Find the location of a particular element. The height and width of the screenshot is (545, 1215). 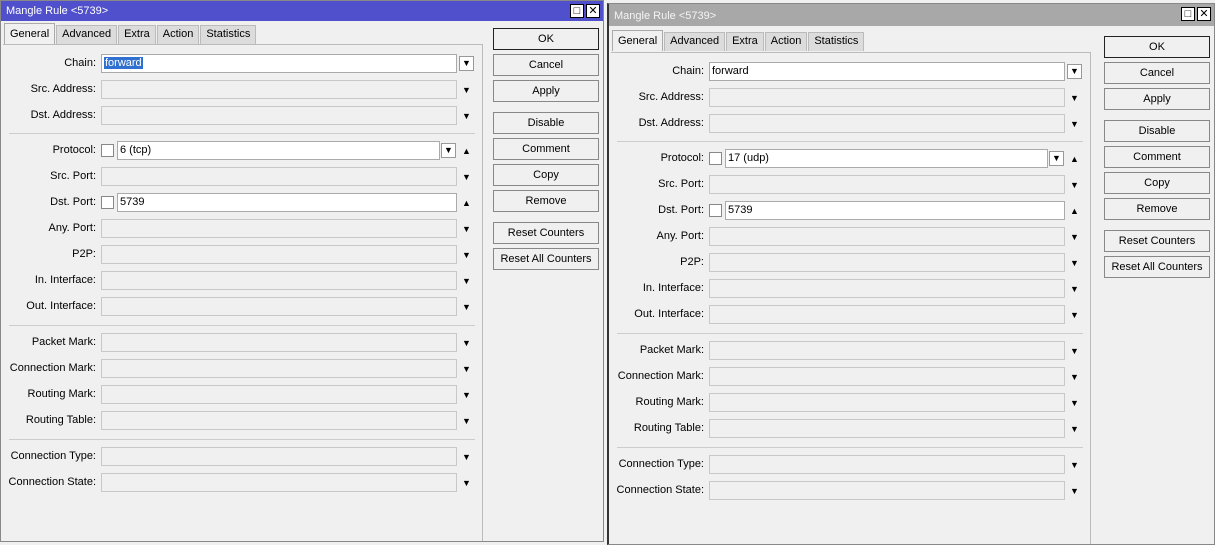

ok-button: OK is located at coordinates (1157, 47).